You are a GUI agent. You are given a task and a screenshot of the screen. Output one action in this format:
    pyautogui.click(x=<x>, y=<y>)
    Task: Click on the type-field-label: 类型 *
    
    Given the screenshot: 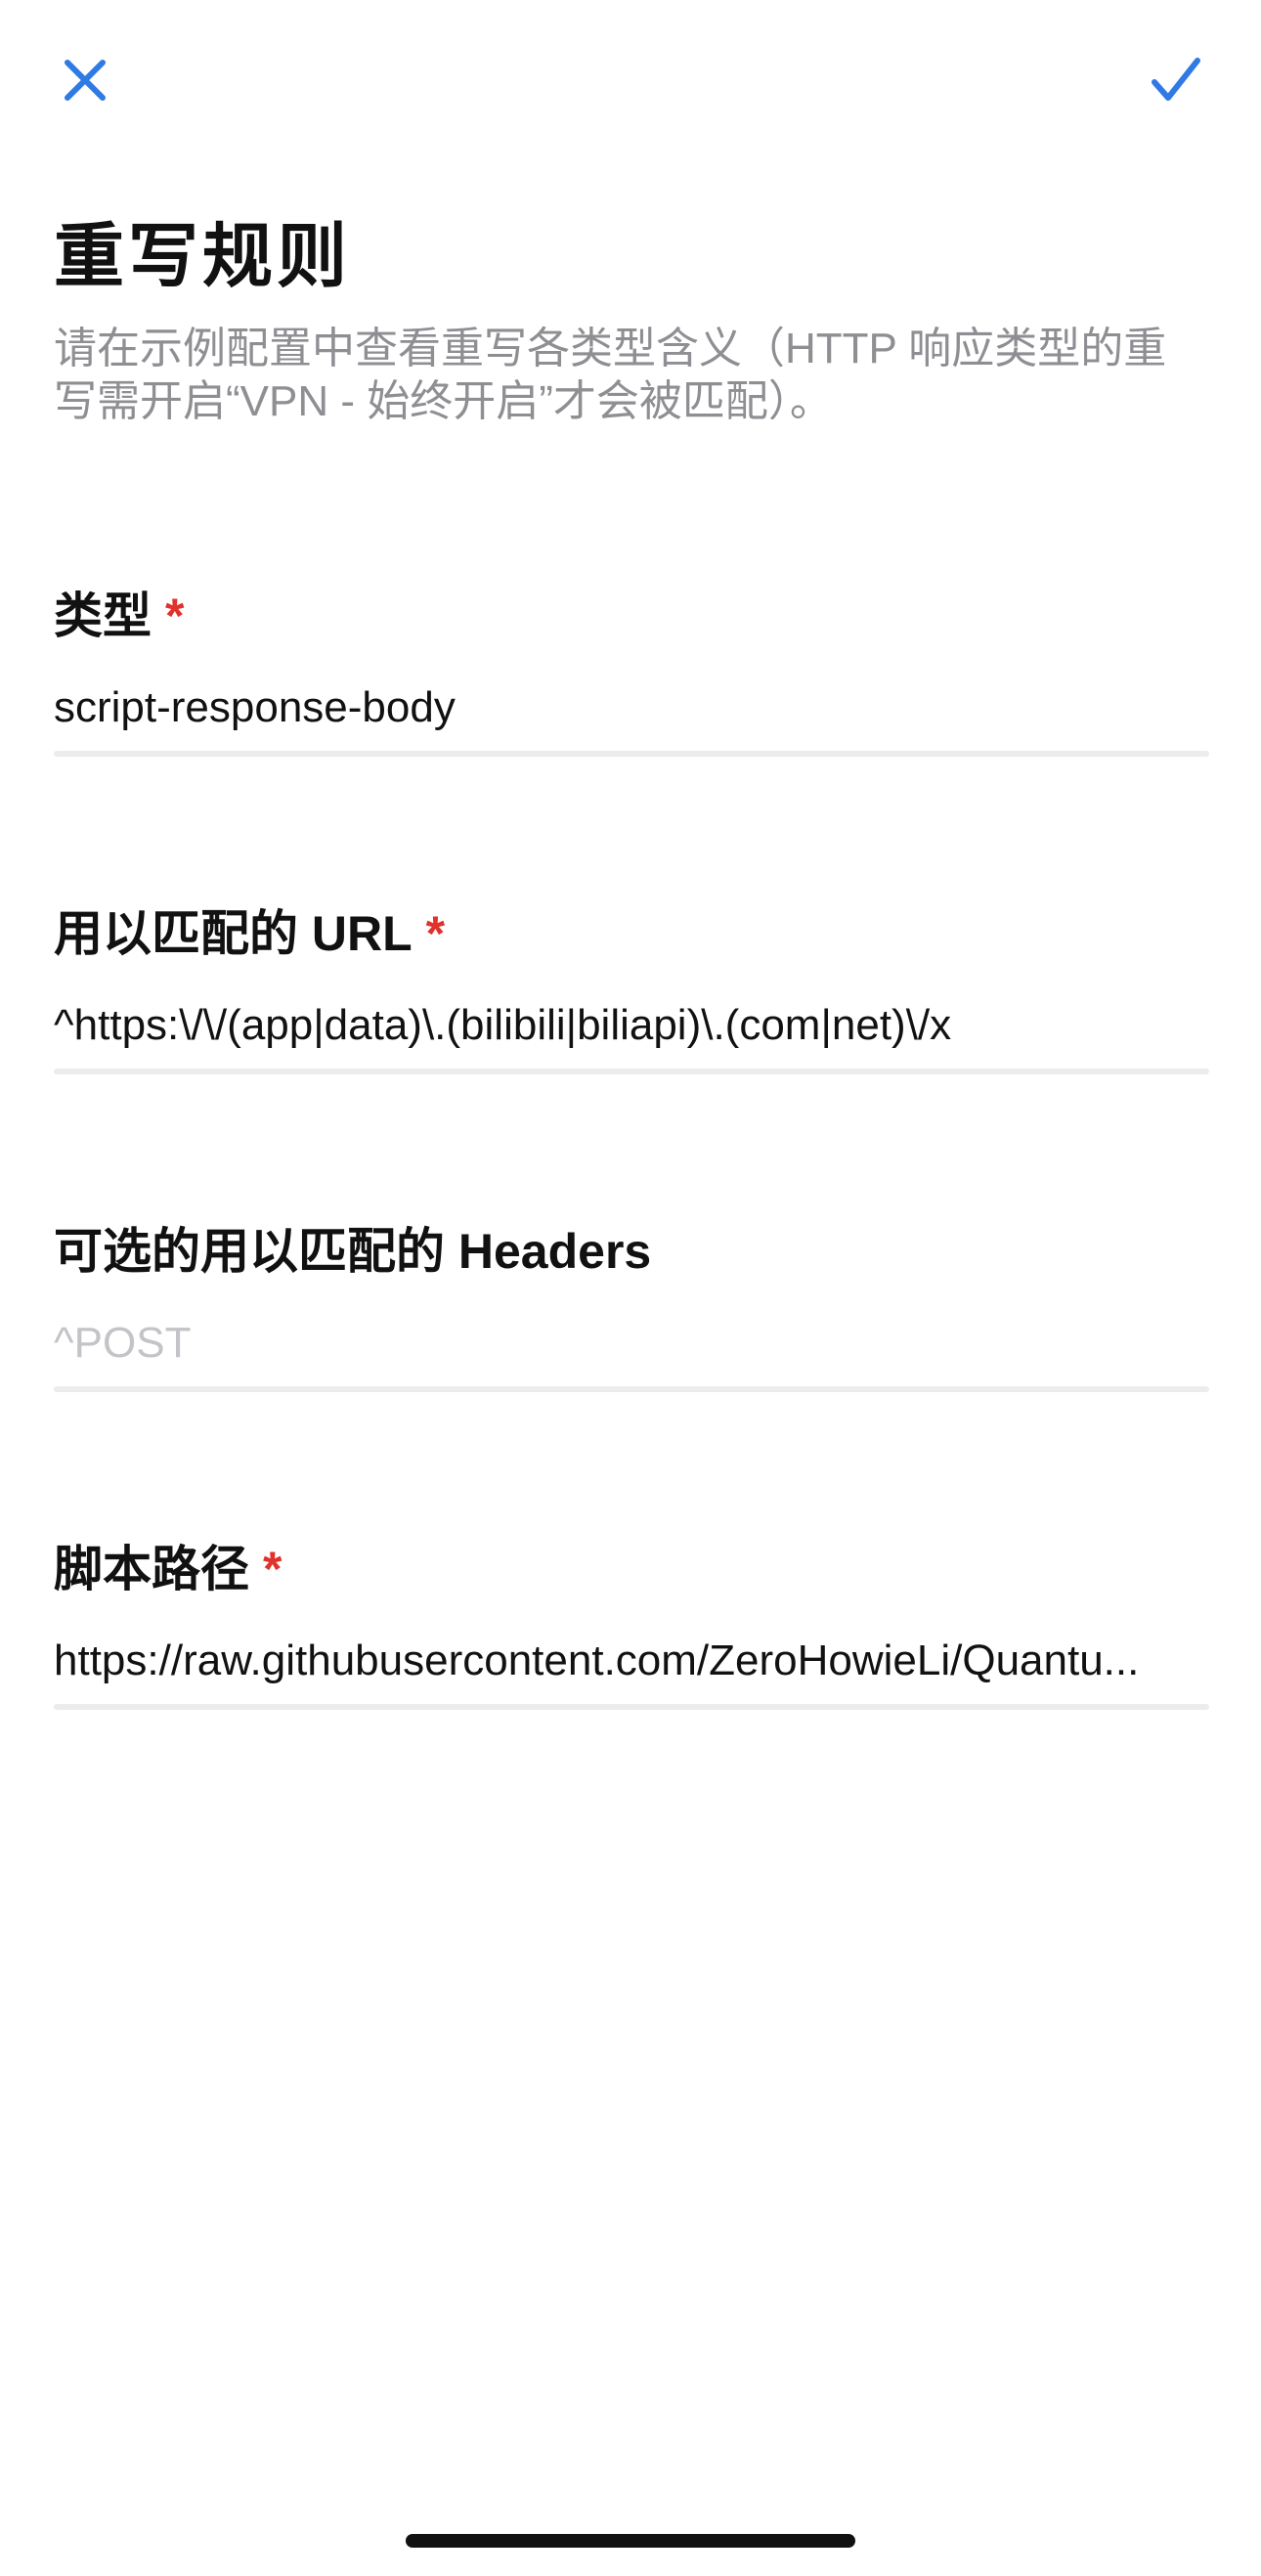 What is the action you would take?
    pyautogui.click(x=119, y=616)
    